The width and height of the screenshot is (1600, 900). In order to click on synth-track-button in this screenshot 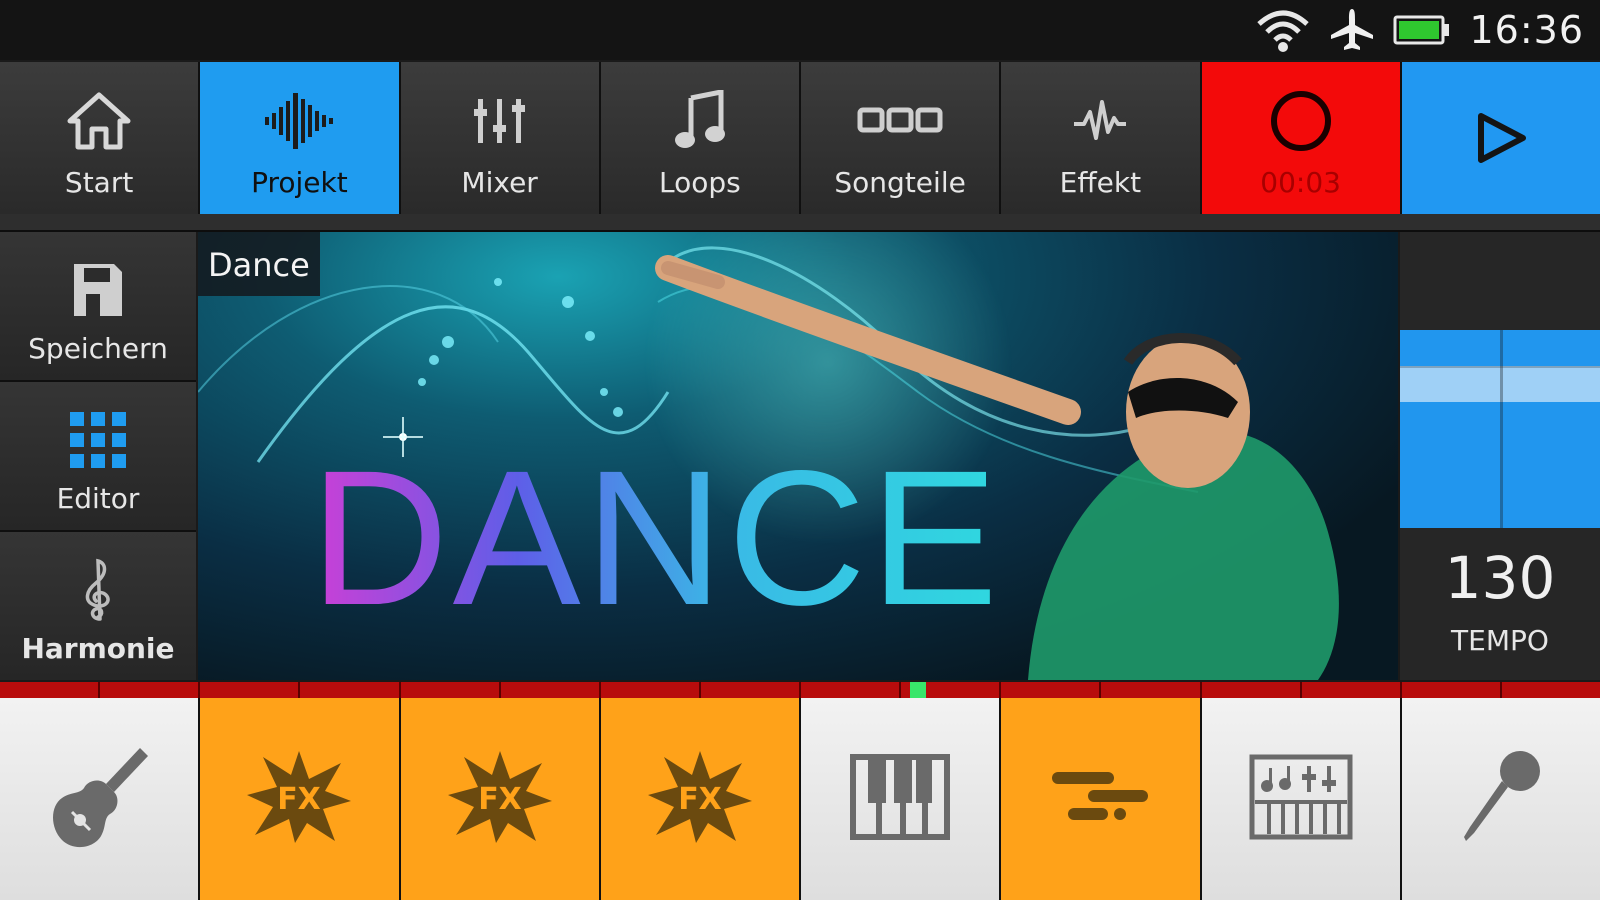, I will do `click(1300, 799)`.